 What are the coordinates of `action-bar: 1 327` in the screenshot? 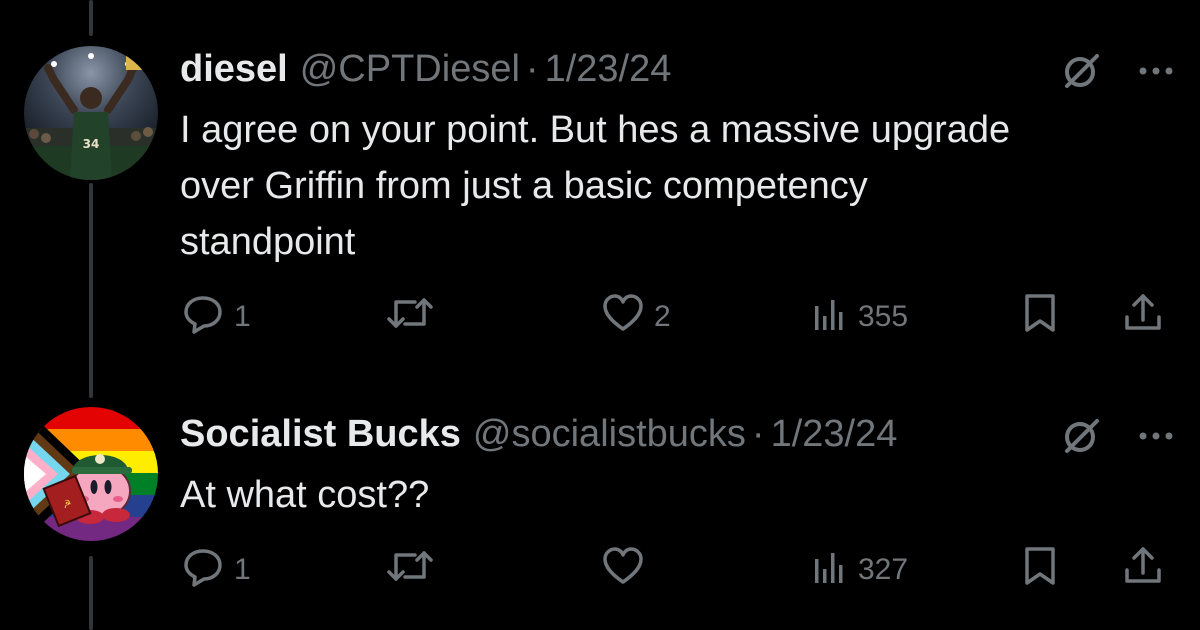 It's located at (680, 568).